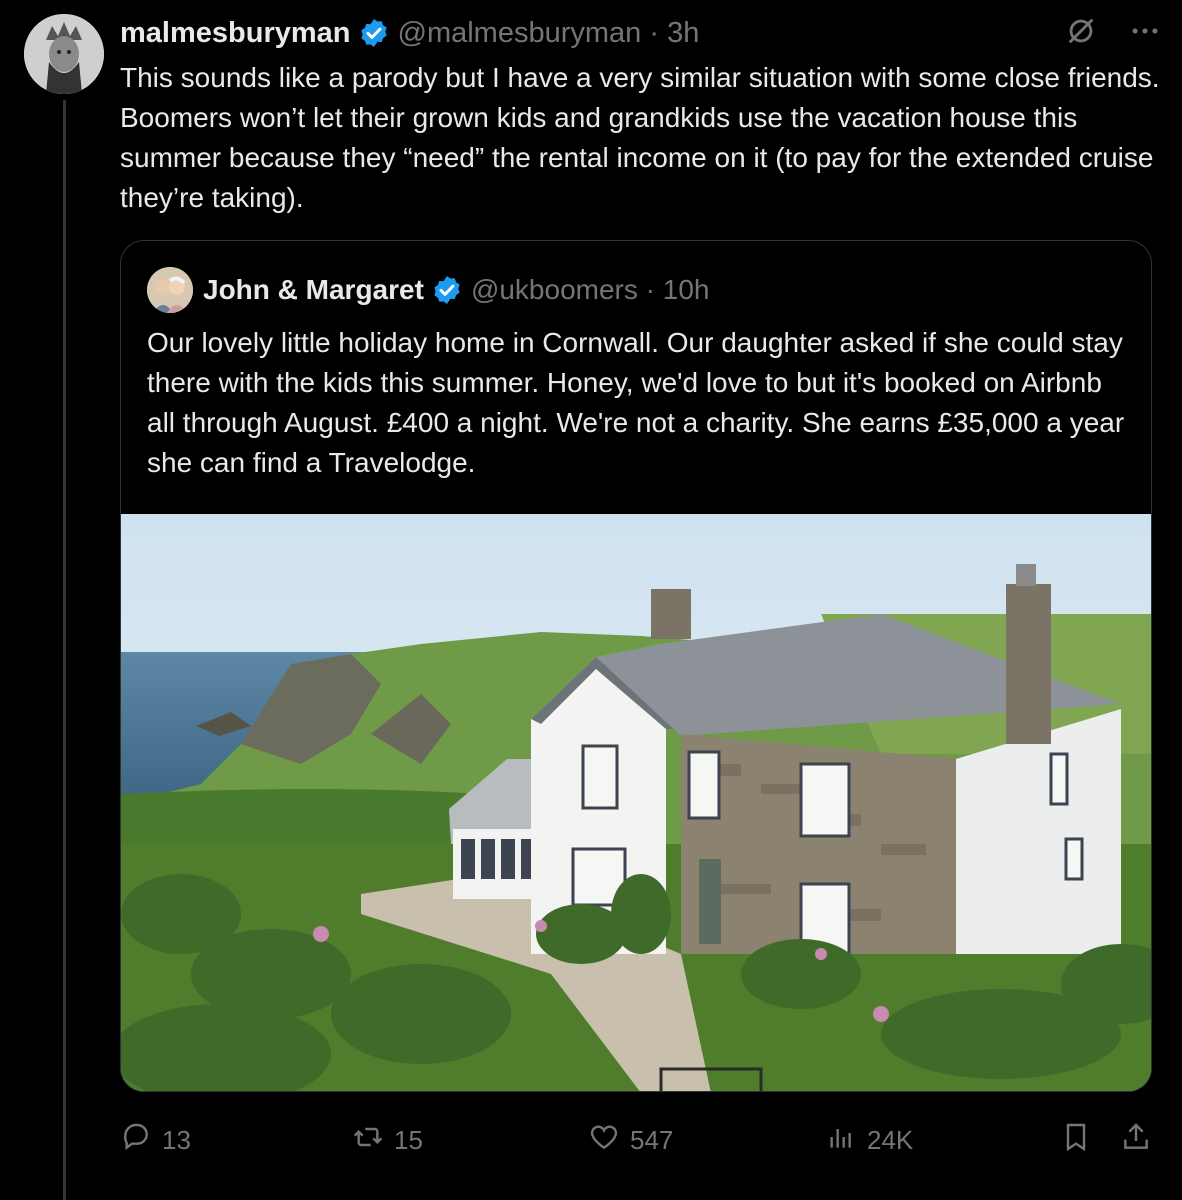  What do you see at coordinates (652, 1139) in the screenshot?
I see `like-count: 547` at bounding box center [652, 1139].